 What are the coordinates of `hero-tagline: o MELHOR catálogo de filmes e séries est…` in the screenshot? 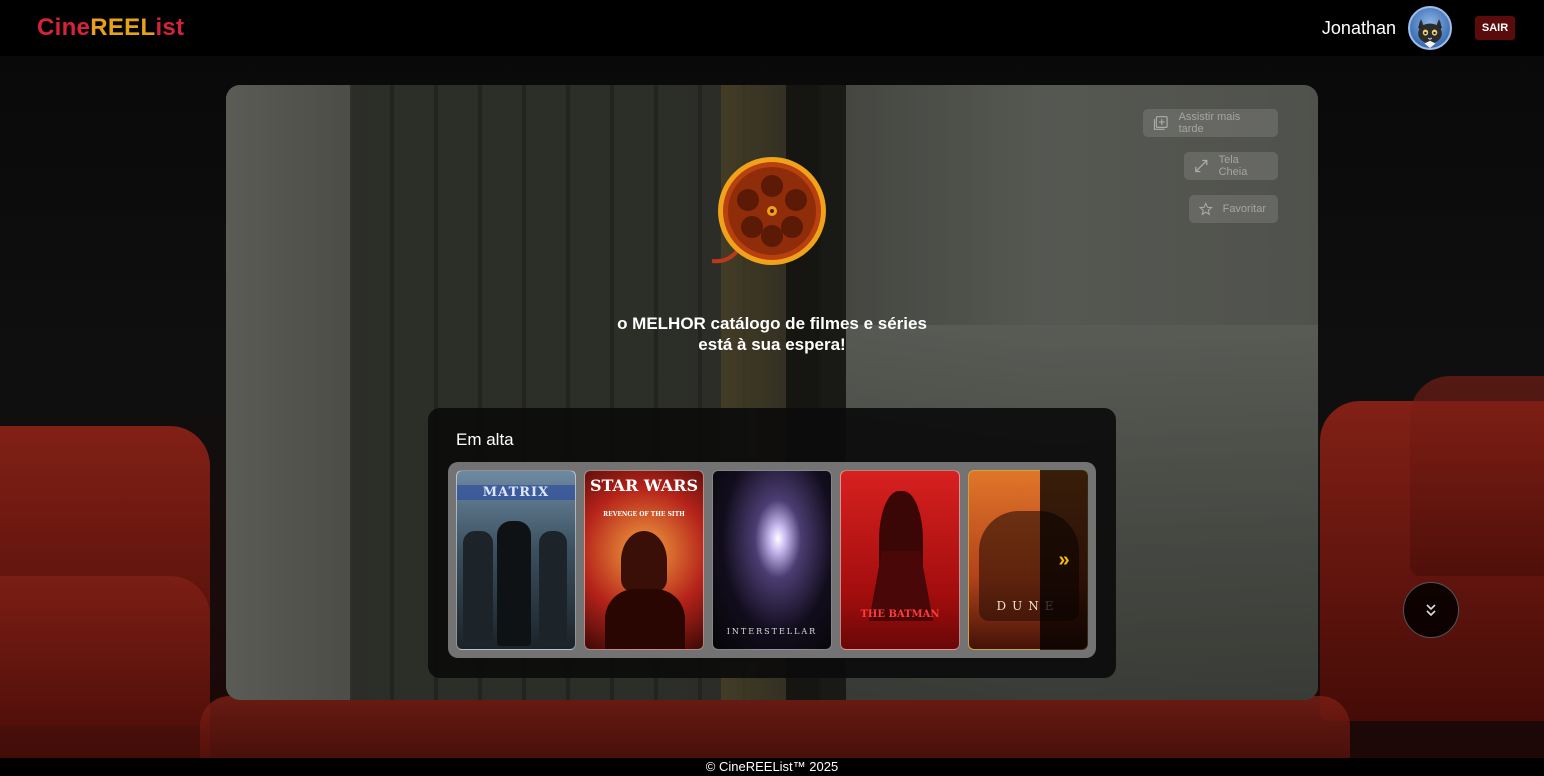 It's located at (772, 334).